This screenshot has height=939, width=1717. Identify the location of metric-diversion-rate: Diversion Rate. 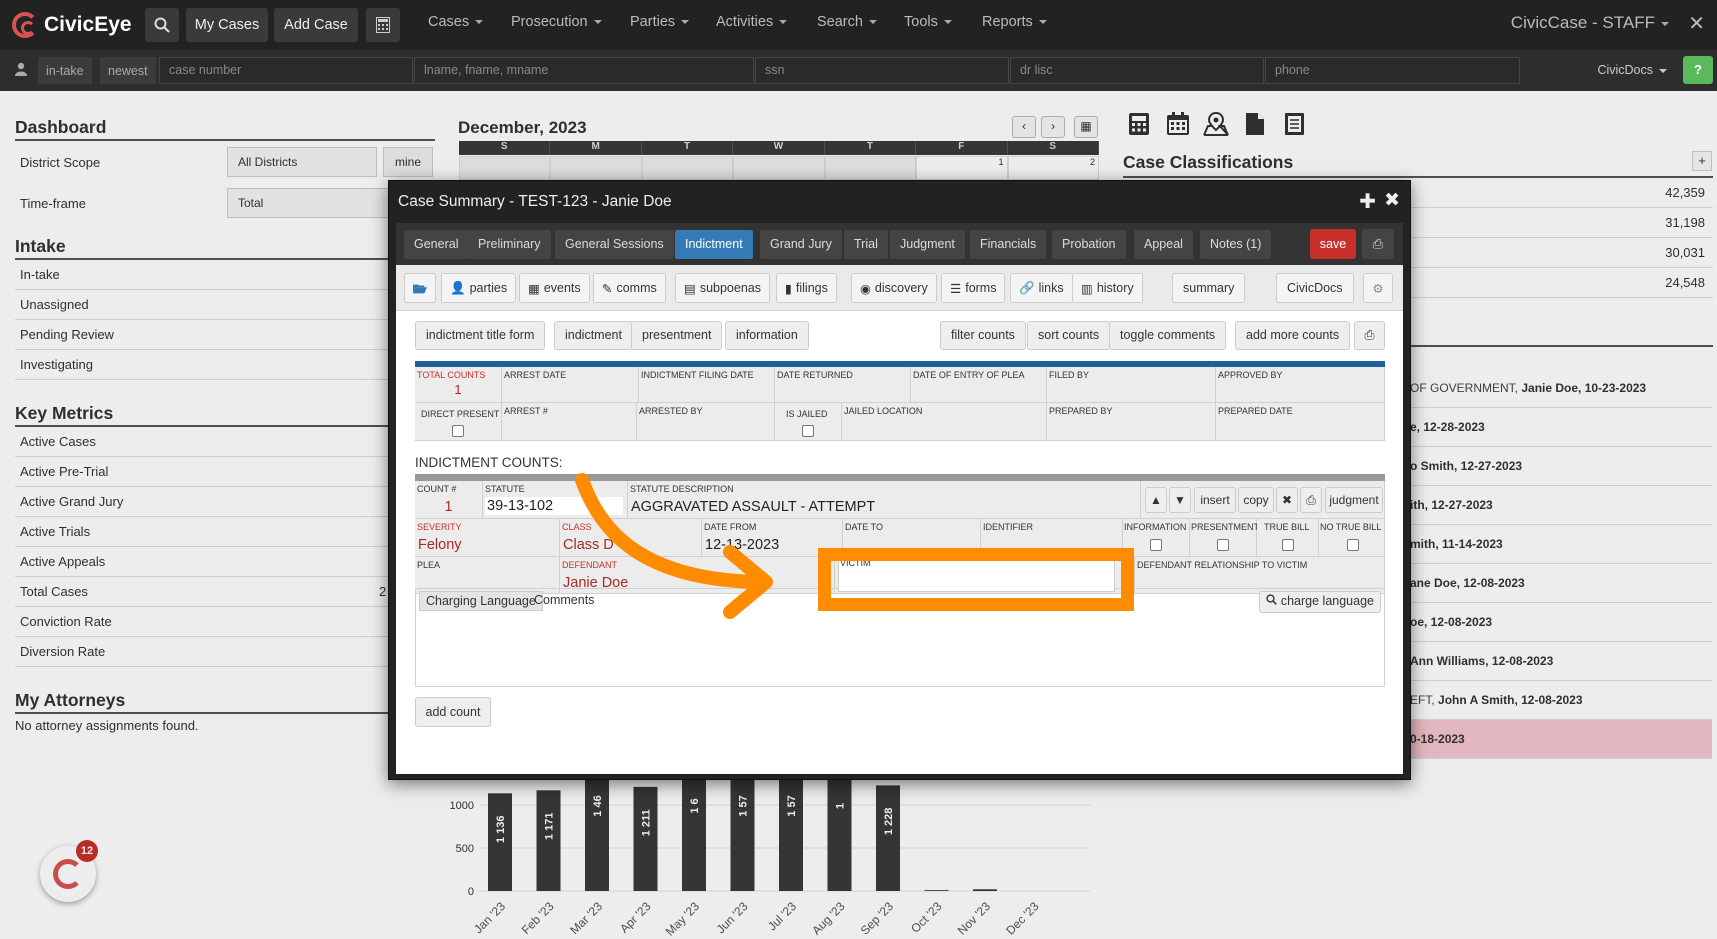
(215, 652).